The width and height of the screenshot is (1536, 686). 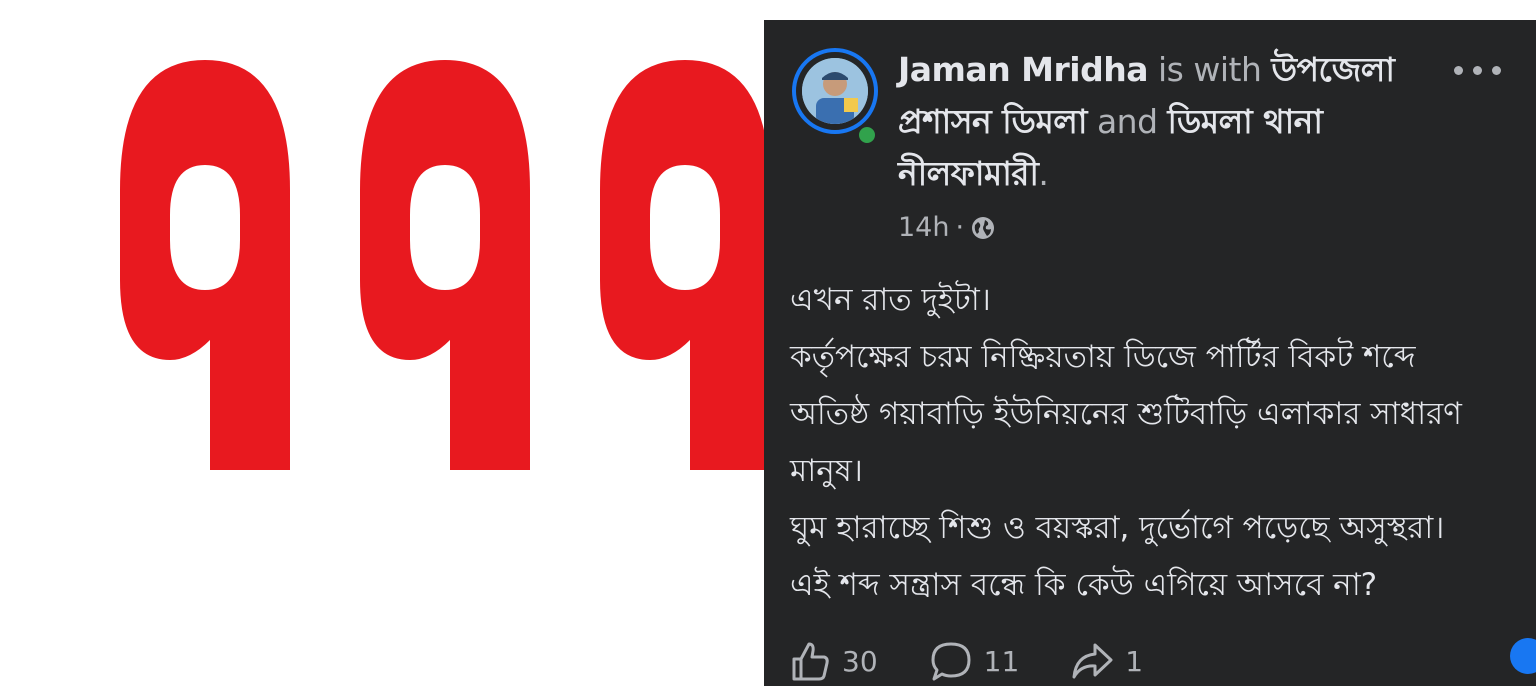 What do you see at coordinates (833, 661) in the screenshot?
I see `like-button: 30` at bounding box center [833, 661].